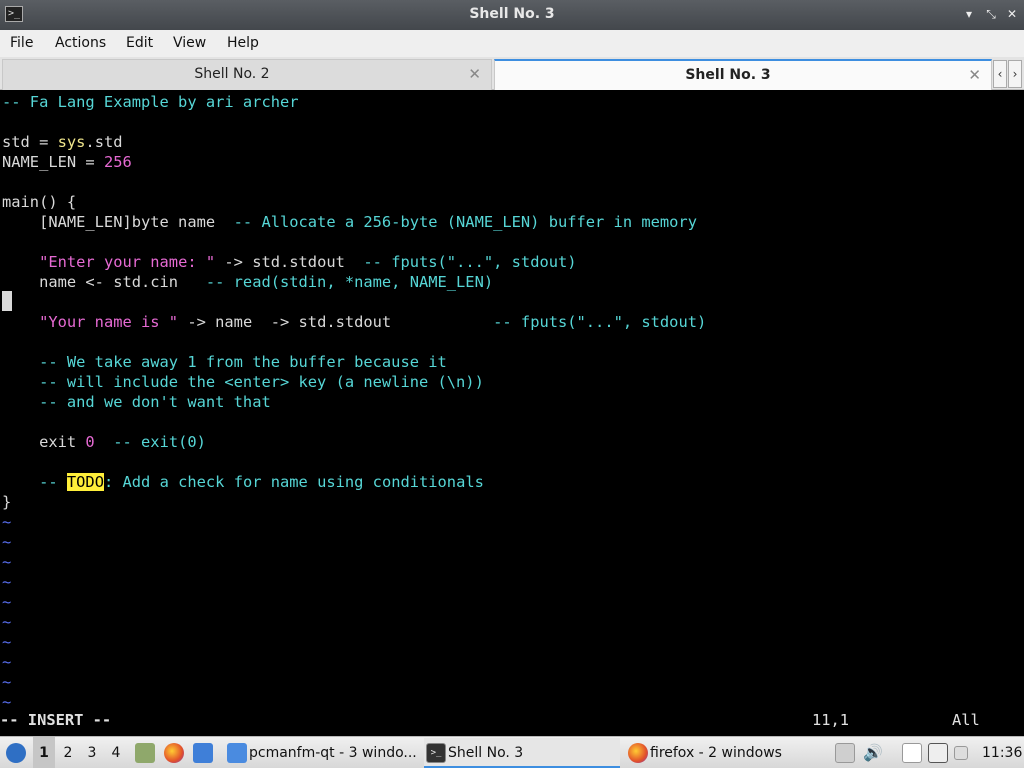  I want to click on window-title: Shell No. 3, so click(512, 14).